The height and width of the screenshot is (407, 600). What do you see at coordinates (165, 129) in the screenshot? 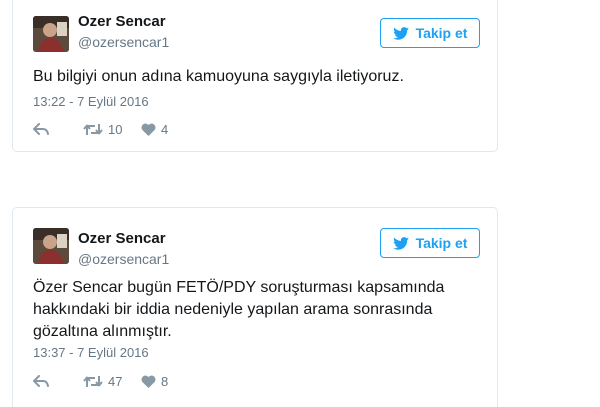
I see `like-count: 4` at bounding box center [165, 129].